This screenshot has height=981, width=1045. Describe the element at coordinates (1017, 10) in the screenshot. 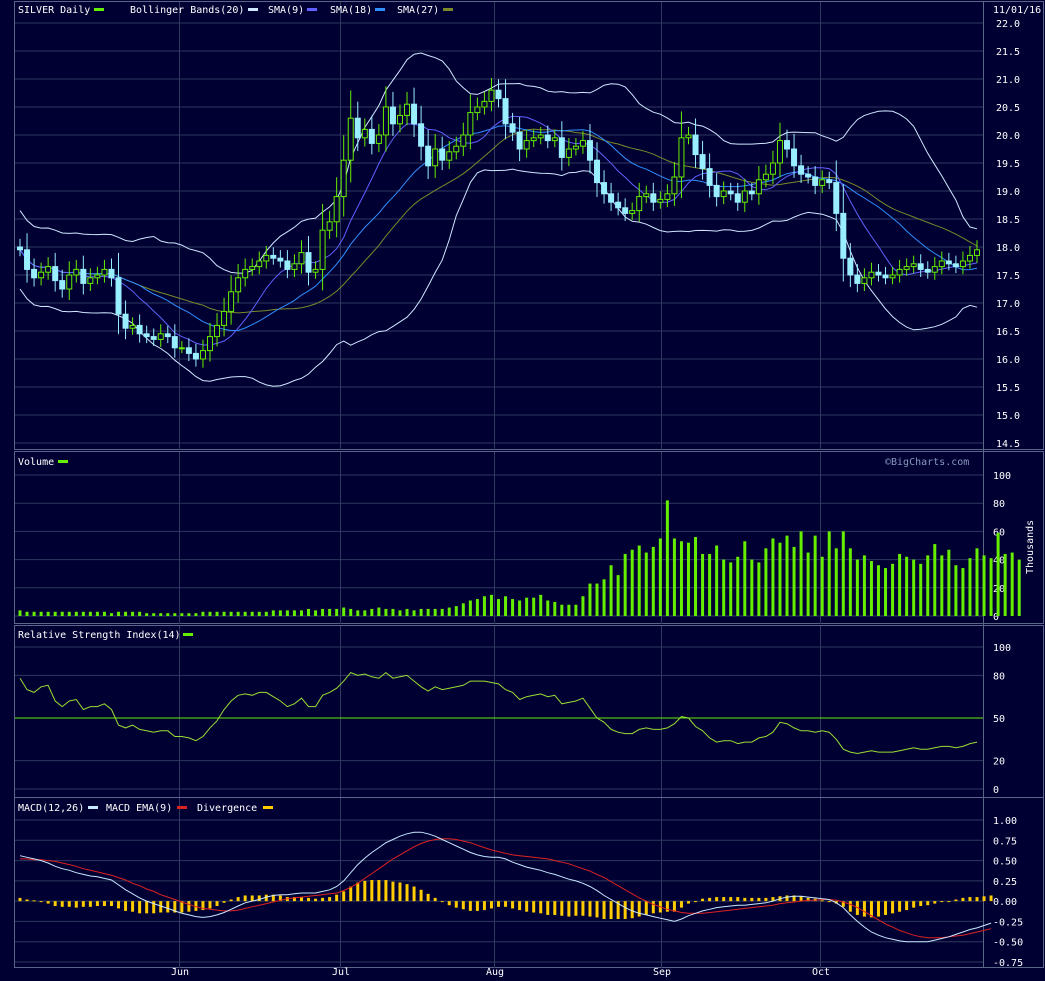

I see `date-label: 11/01/16` at that location.